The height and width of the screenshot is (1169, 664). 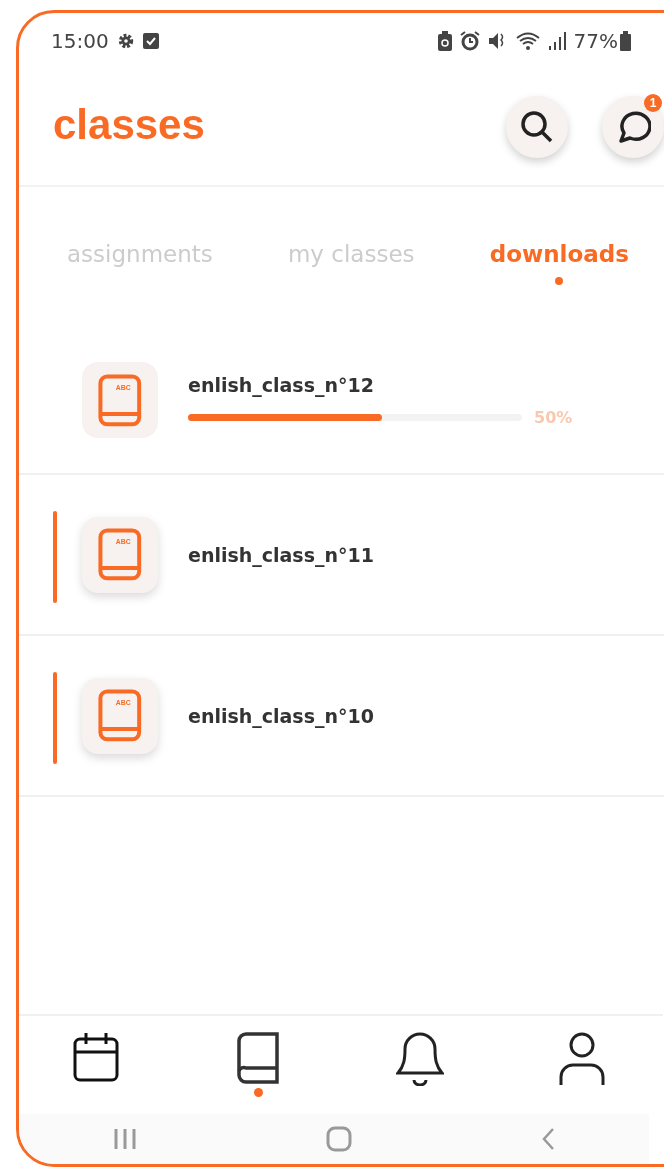 I want to click on tab: downloads, so click(x=559, y=263).